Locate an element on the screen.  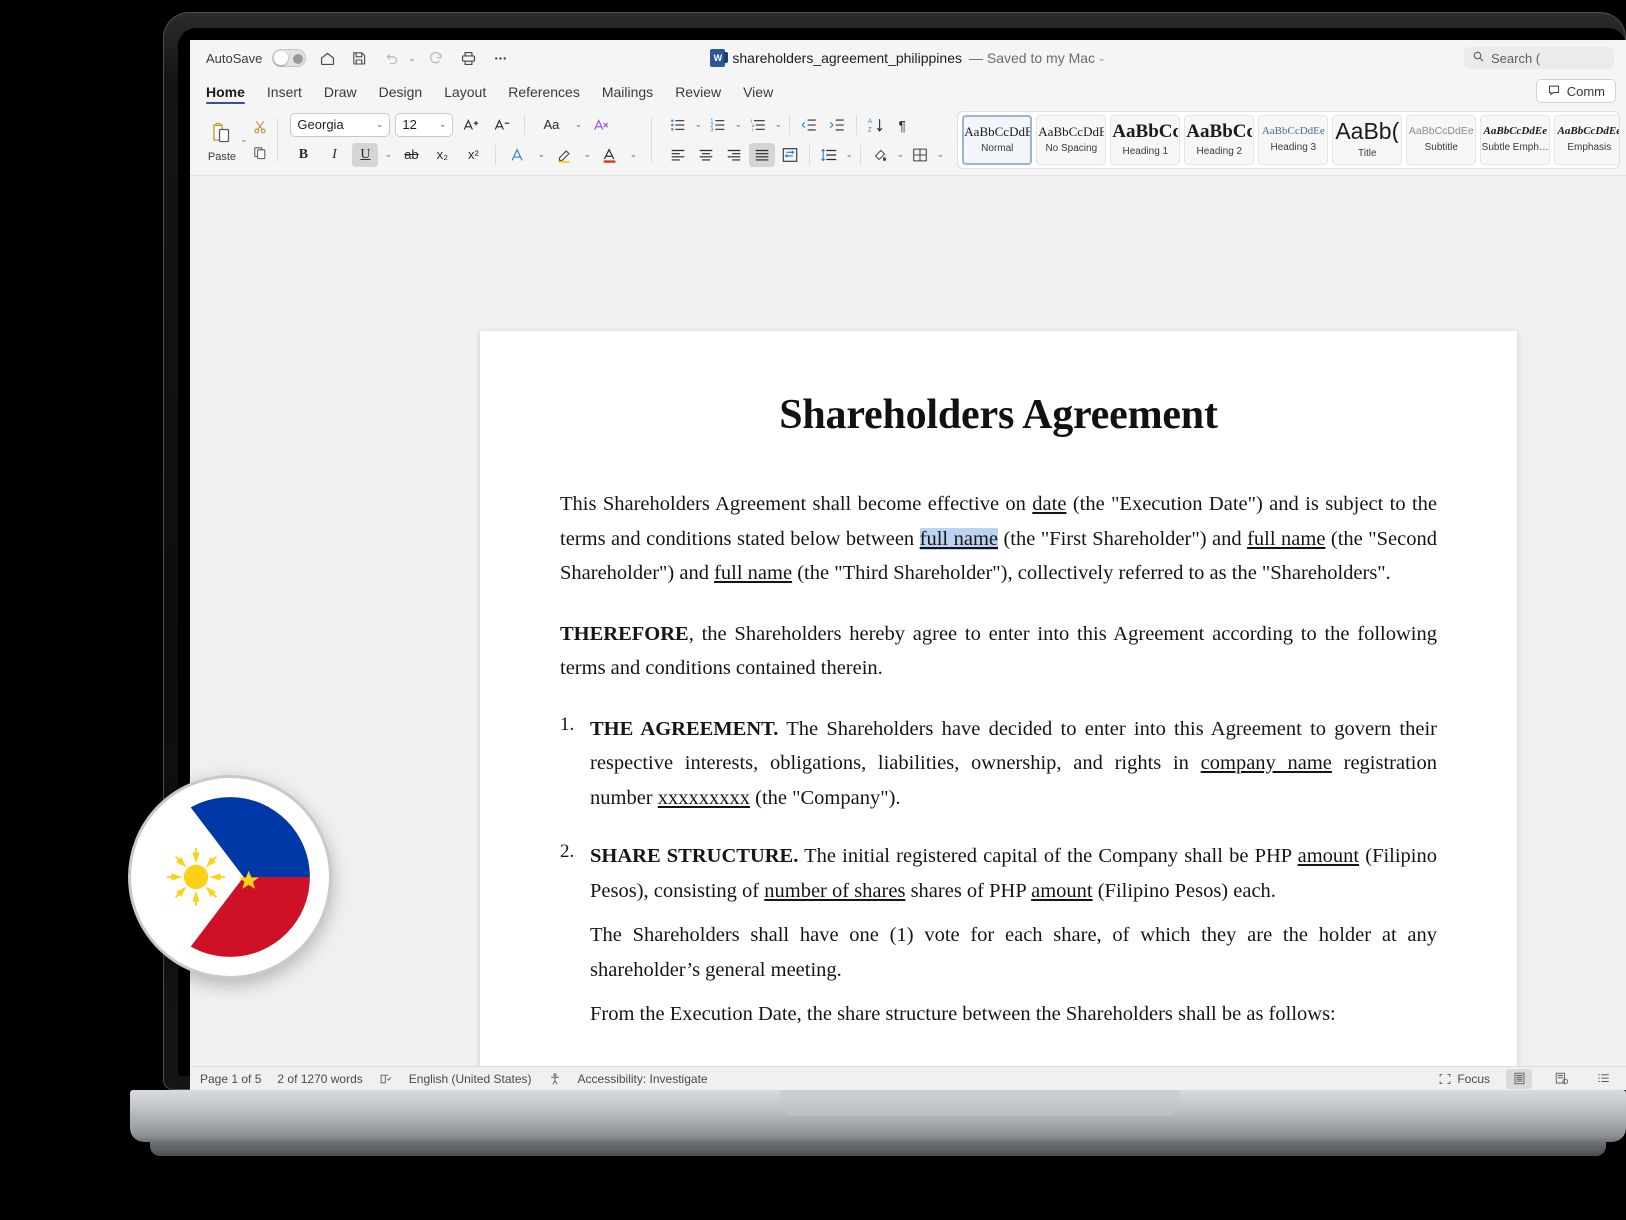
placeholder-full-name-2: full name is located at coordinates (1286, 539).